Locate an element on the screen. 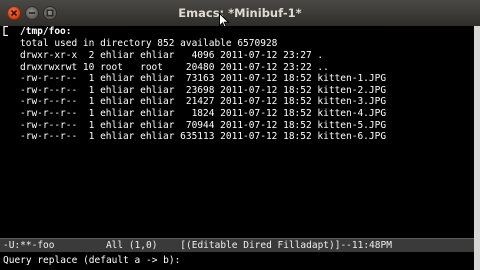 The width and height of the screenshot is (480, 270). minibuffer: Query replace (default a -> b): is located at coordinates (237, 261).